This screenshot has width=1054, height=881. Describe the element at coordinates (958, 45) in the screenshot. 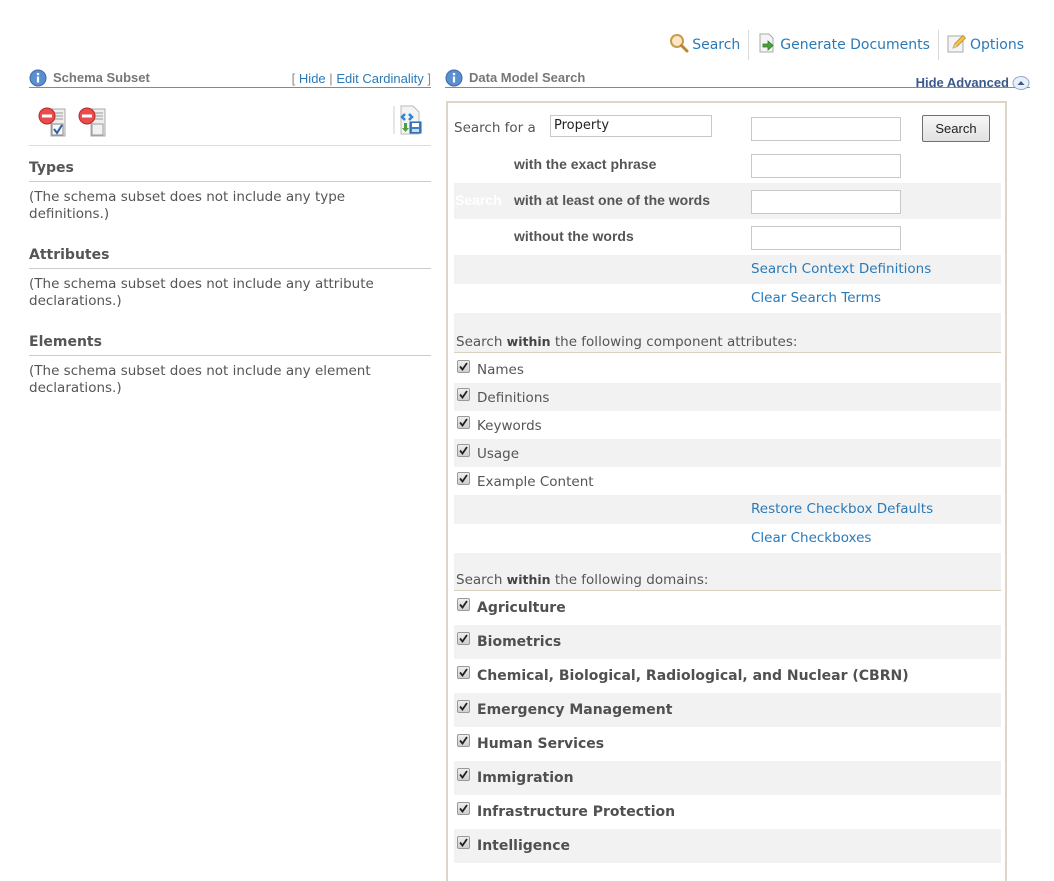

I see `pencil-icon` at that location.